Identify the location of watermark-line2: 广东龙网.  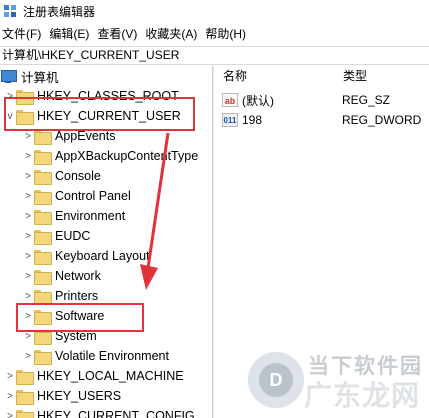
(362, 395).